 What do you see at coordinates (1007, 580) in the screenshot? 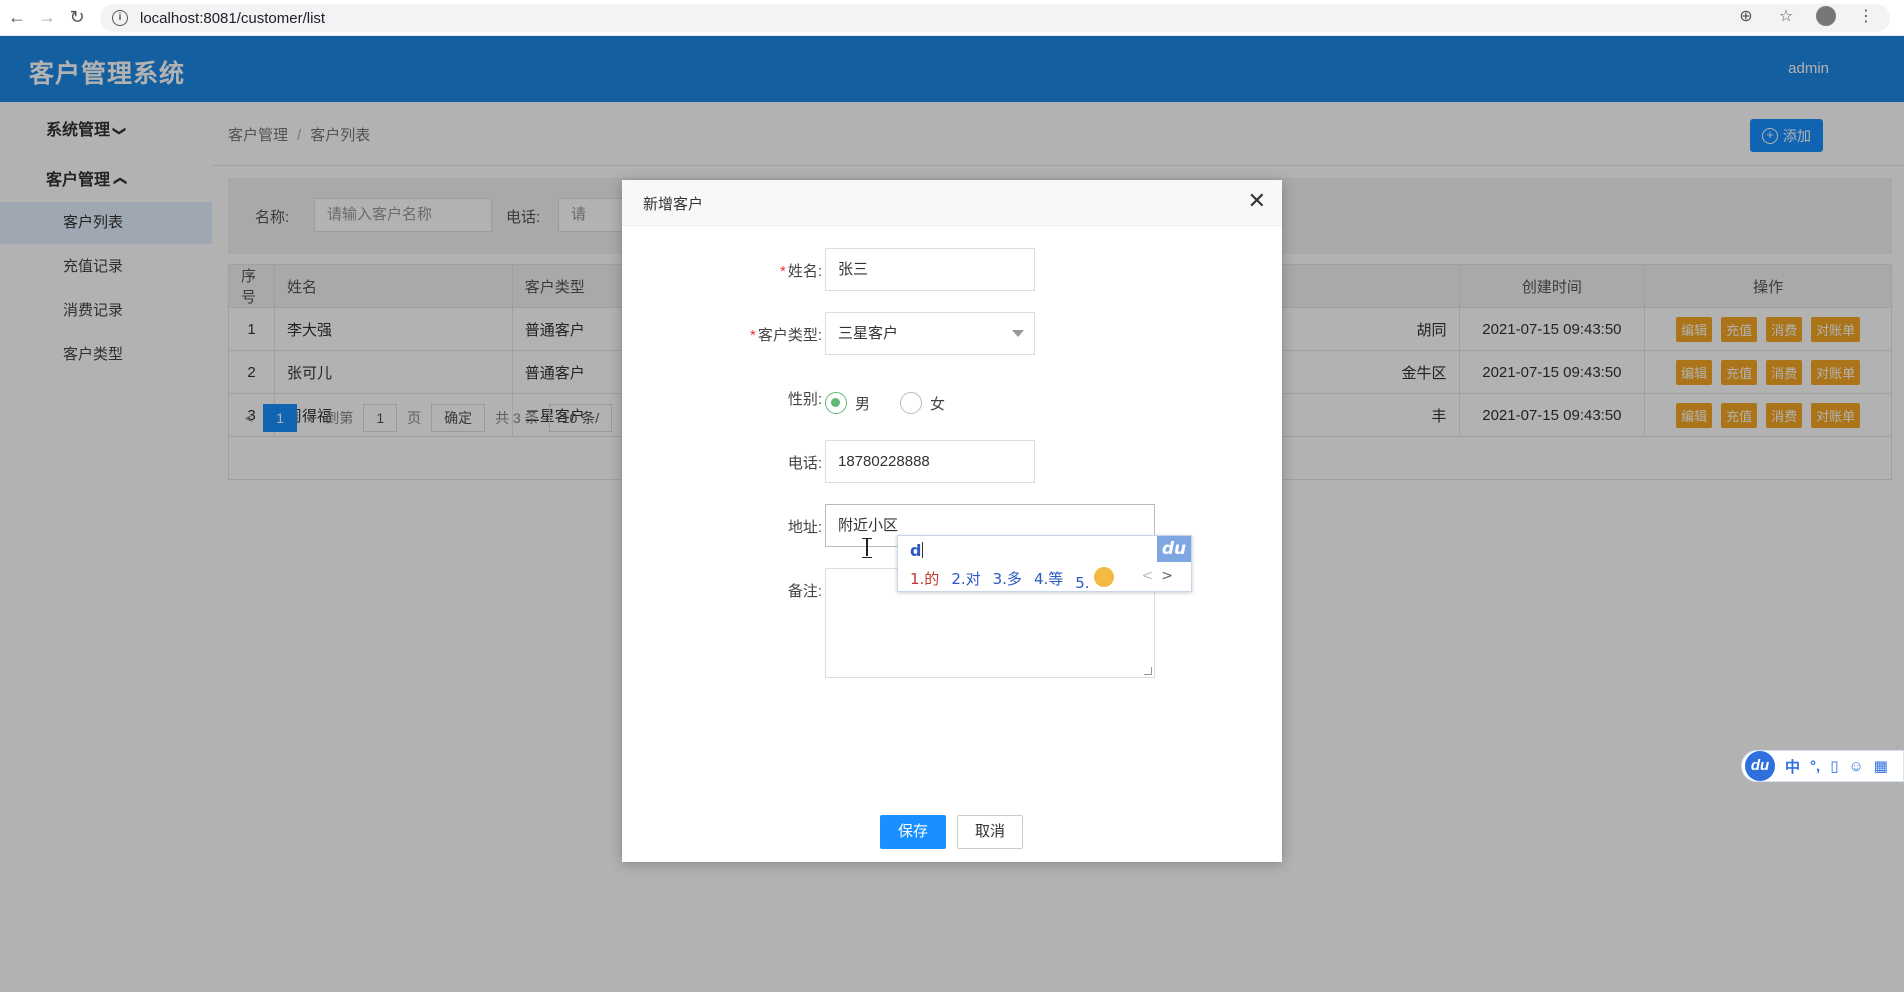
I see `ime-candidate: 3.多` at bounding box center [1007, 580].